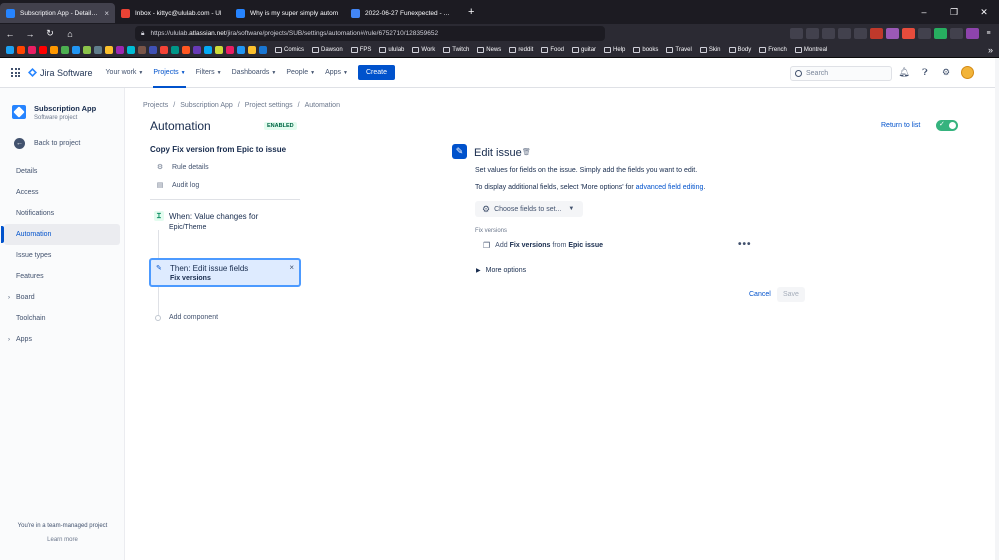 This screenshot has width=999, height=560. Describe the element at coordinates (336, 73) in the screenshot. I see `menu-apps: Apps ▼` at that location.